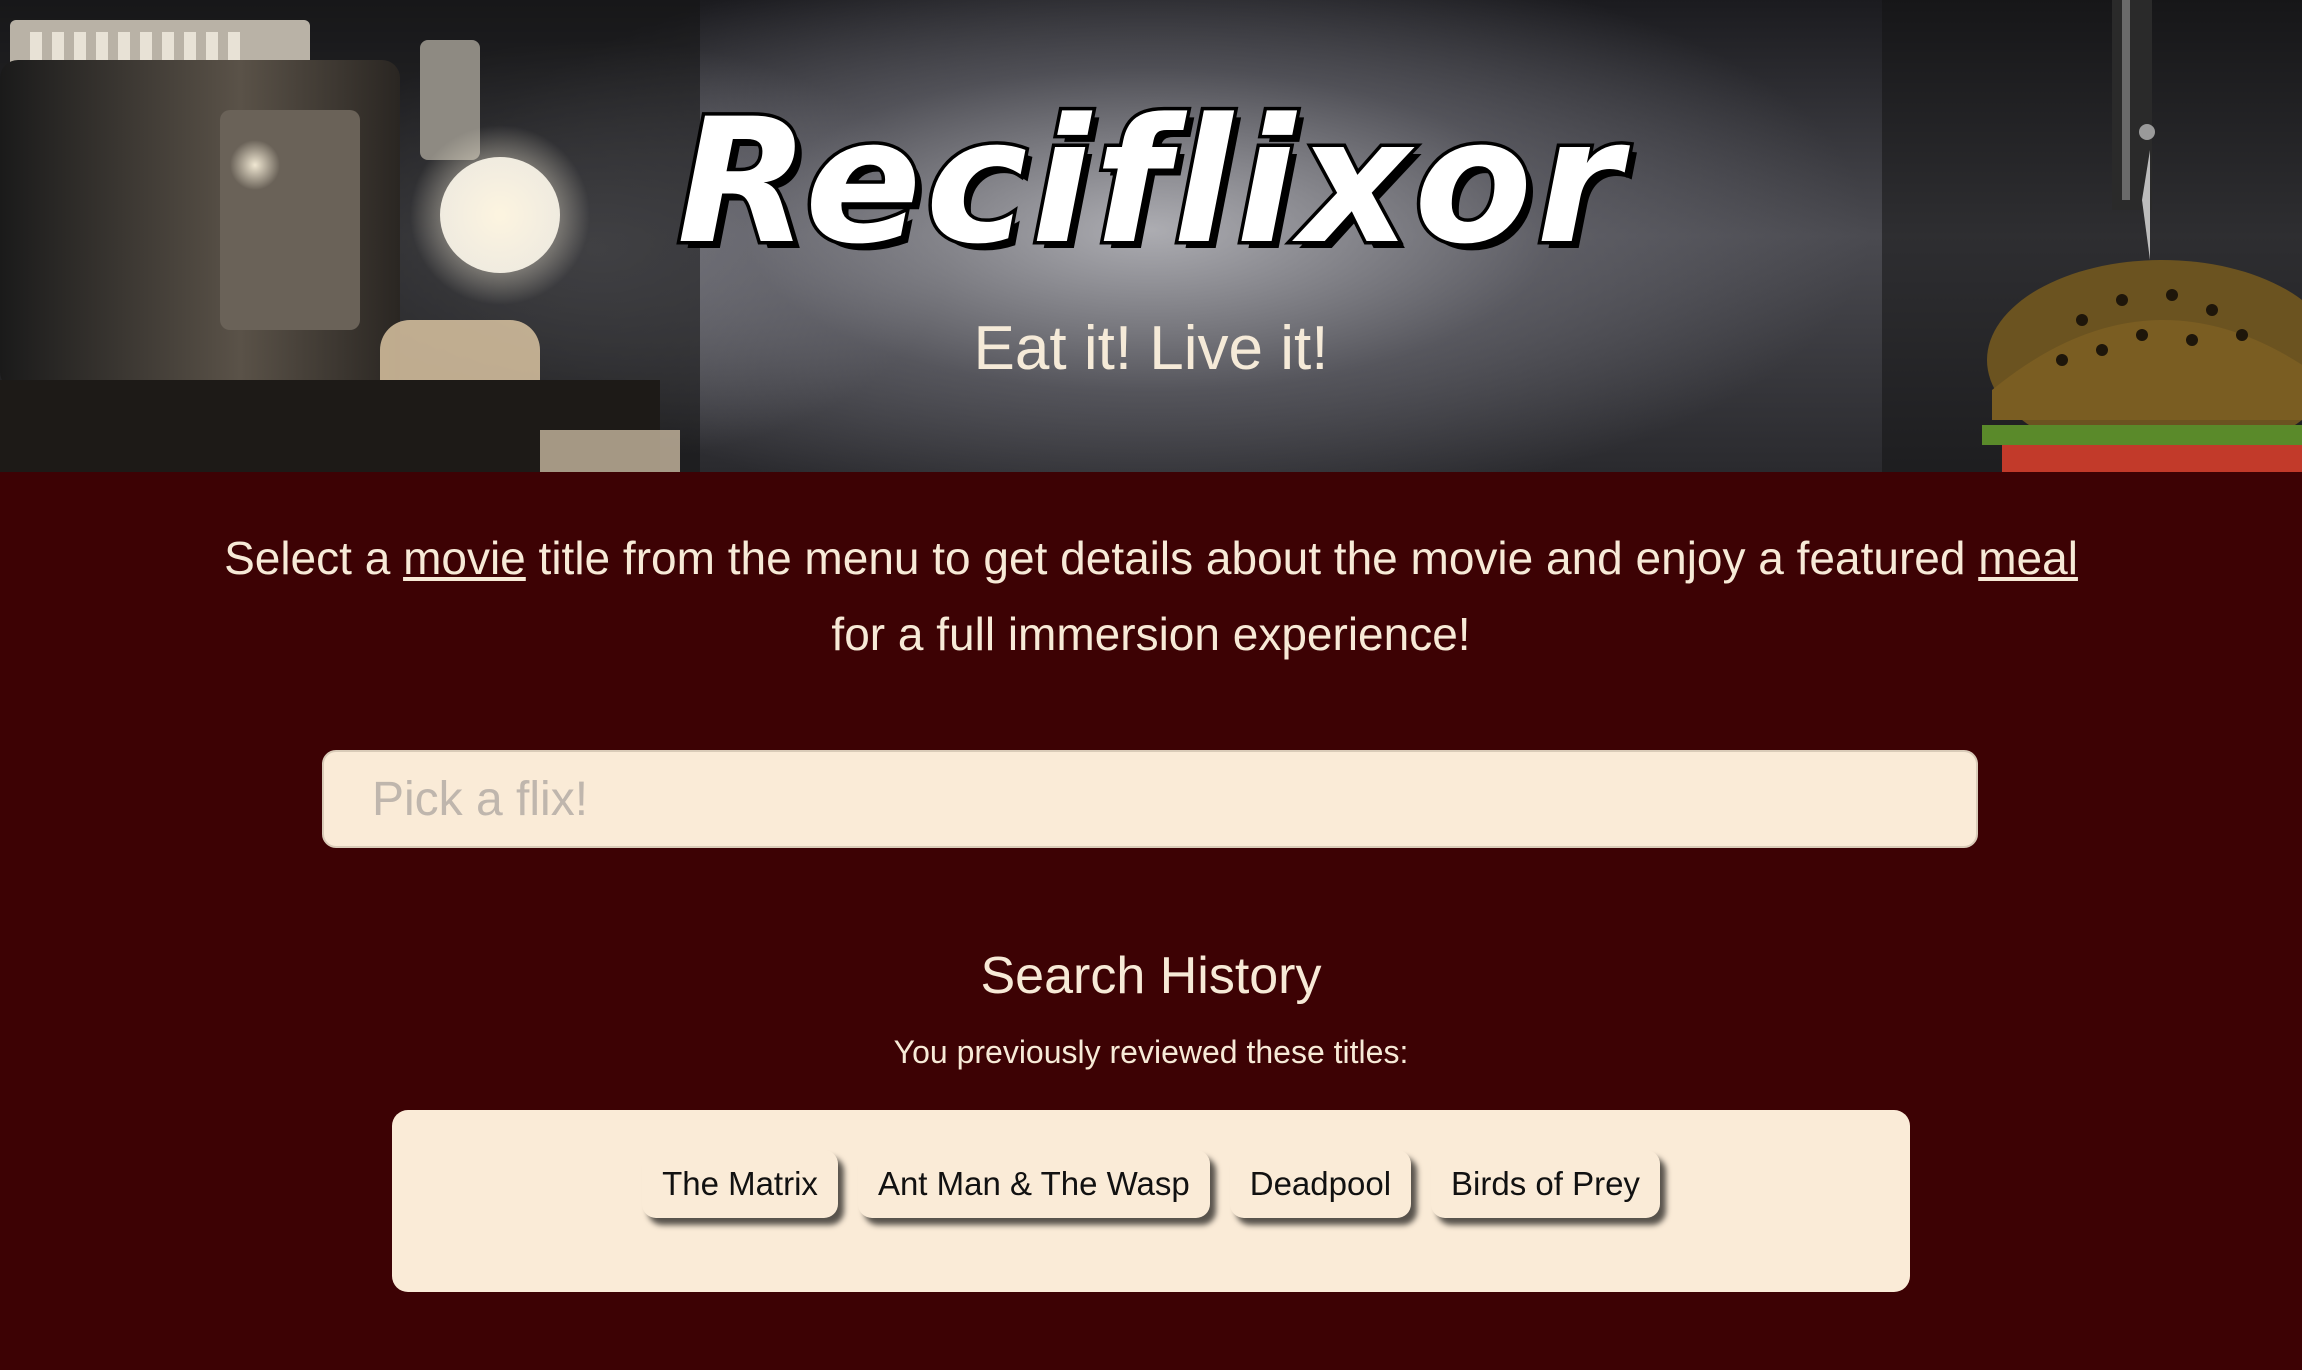  Describe the element at coordinates (1149, 181) in the screenshot. I see `site-title: Reciflixor` at that location.